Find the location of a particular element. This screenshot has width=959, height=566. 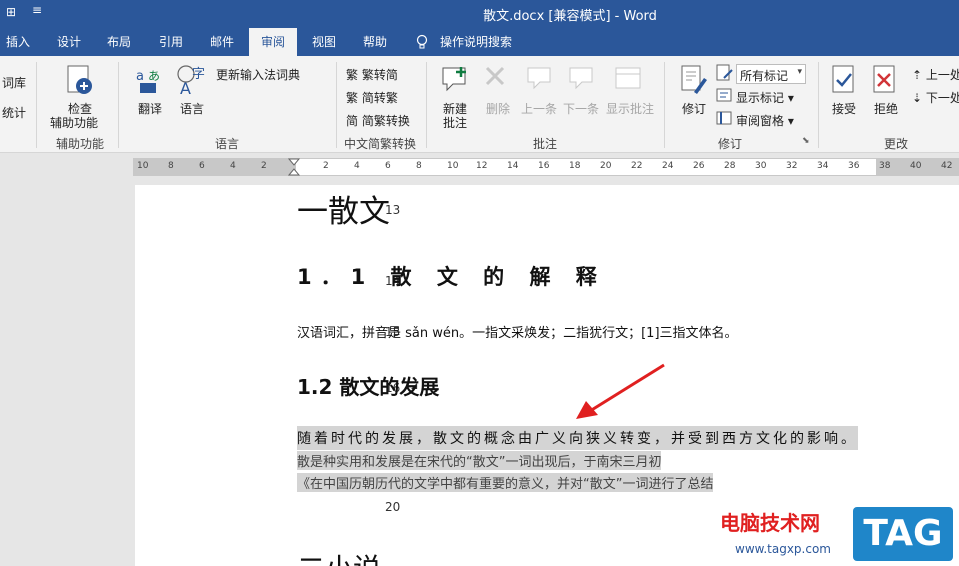

overlapping-line: 《在中国历朝历代的文学中都有重要的意义，并对“散文”一词进行了总结 is located at coordinates (505, 482).